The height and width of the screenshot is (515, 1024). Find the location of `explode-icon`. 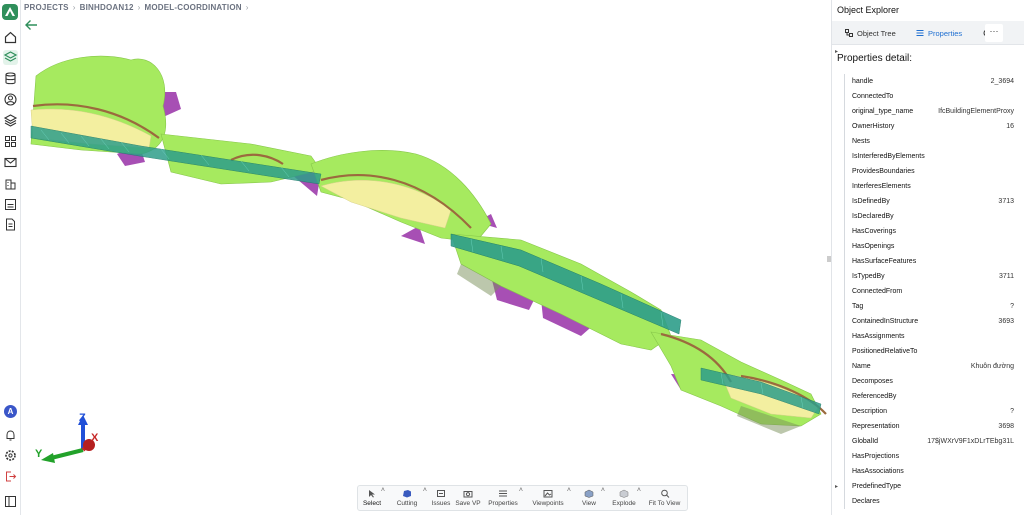

explode-icon is located at coordinates (624, 493).